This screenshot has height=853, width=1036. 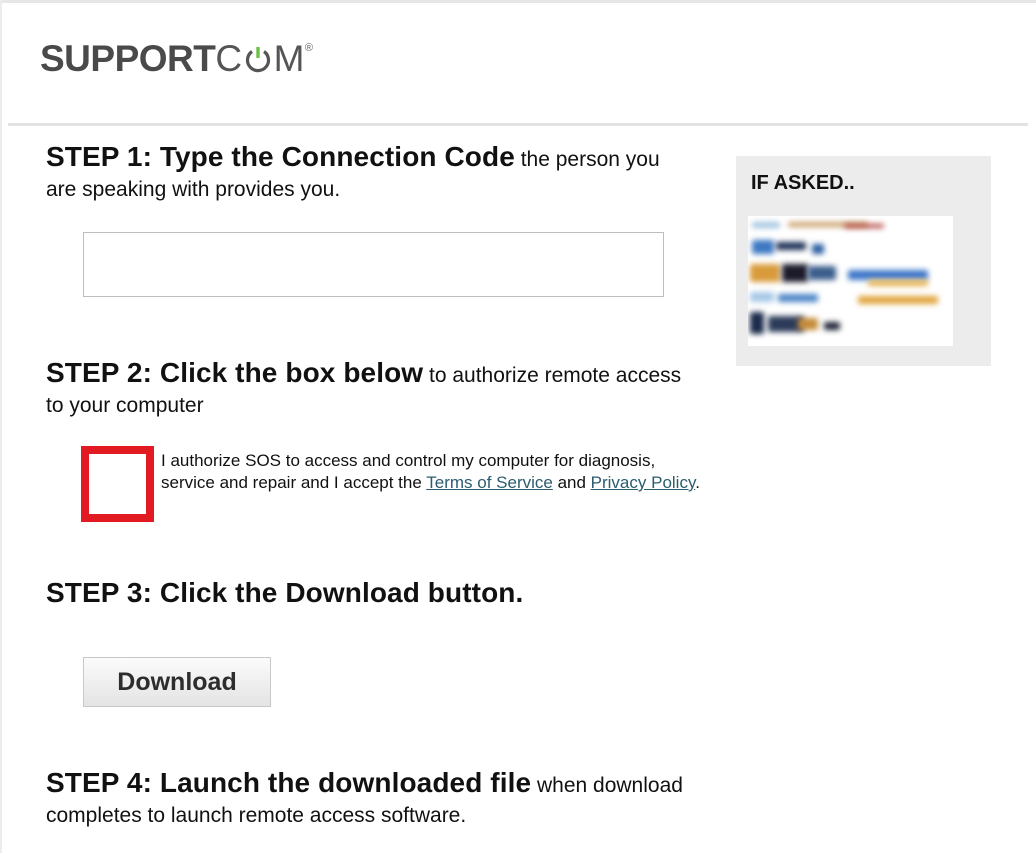 I want to click on auth-text-after: ., so click(x=697, y=482).